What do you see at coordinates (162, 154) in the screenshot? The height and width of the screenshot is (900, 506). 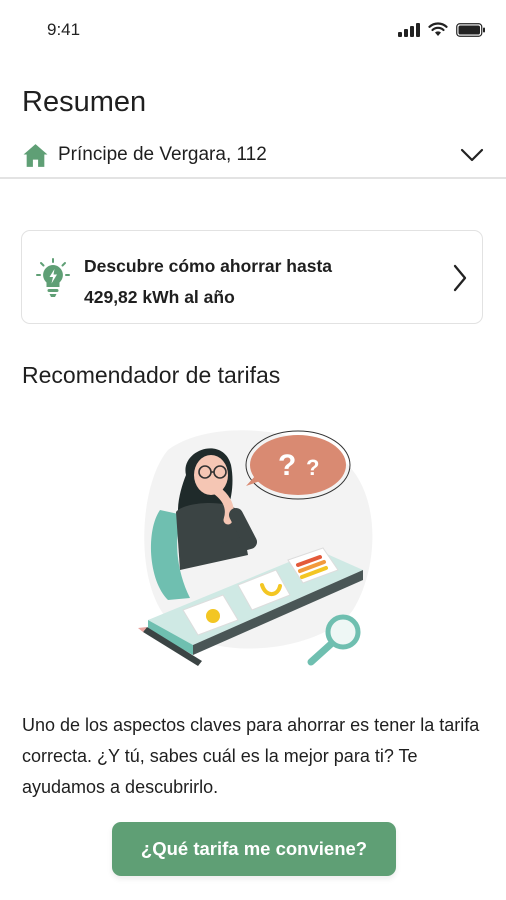 I see `address-text: Príncipe de Vergara, 112` at bounding box center [162, 154].